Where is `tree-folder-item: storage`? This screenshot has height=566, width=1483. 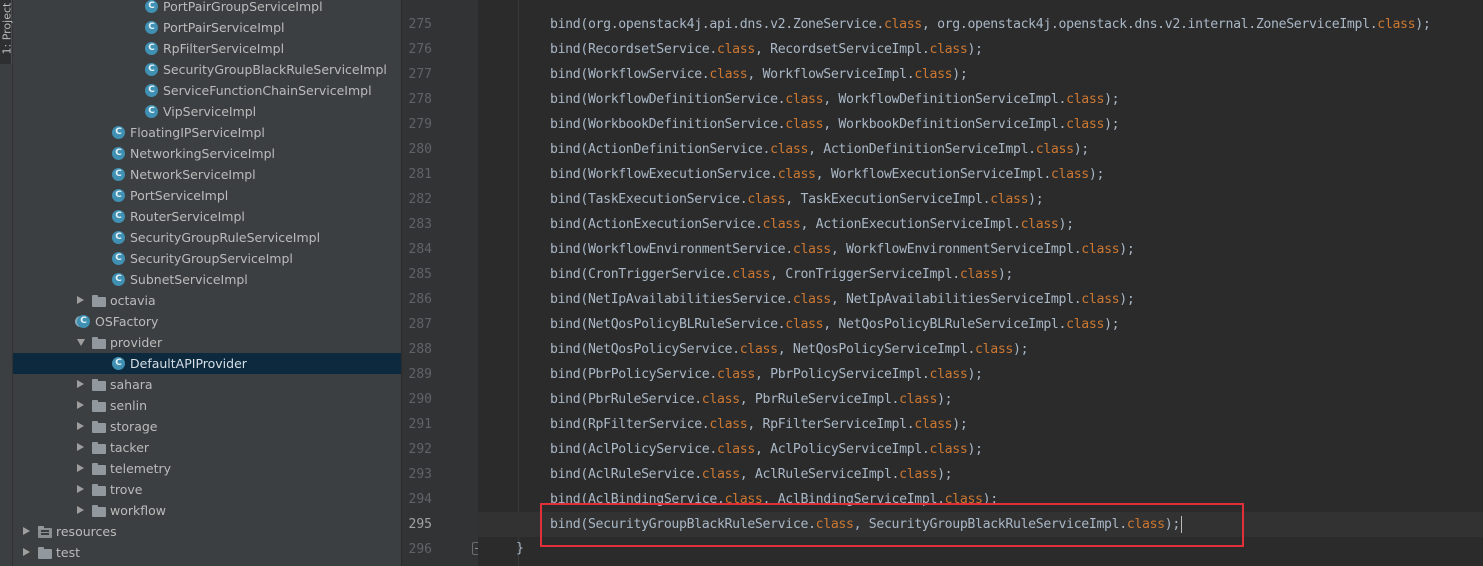
tree-folder-item: storage is located at coordinates (207, 426).